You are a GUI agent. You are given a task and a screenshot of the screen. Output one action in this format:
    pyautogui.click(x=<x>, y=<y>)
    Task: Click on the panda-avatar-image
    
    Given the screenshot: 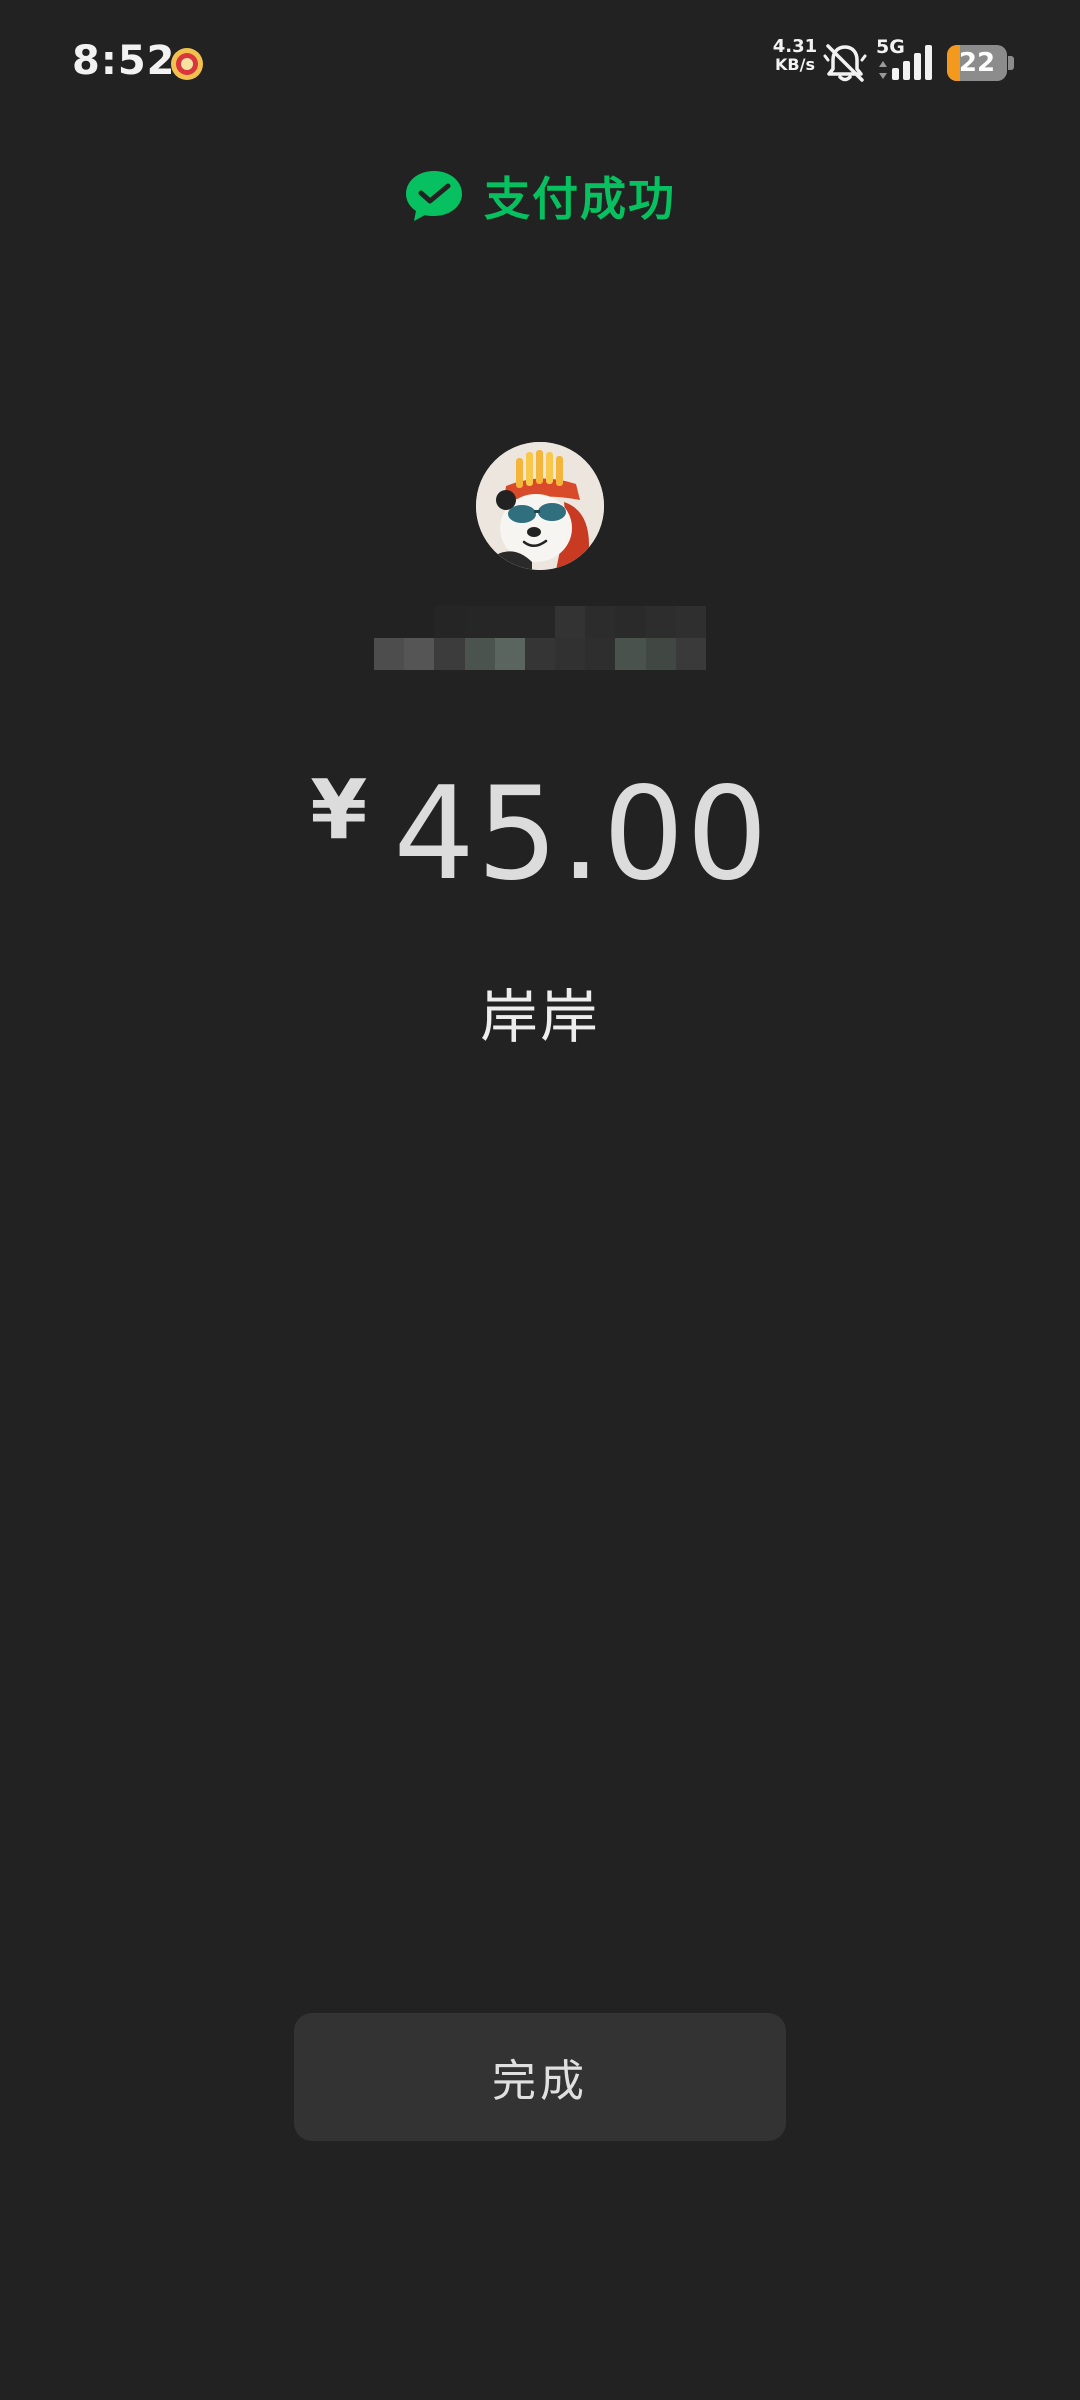 What is the action you would take?
    pyautogui.click(x=540, y=506)
    